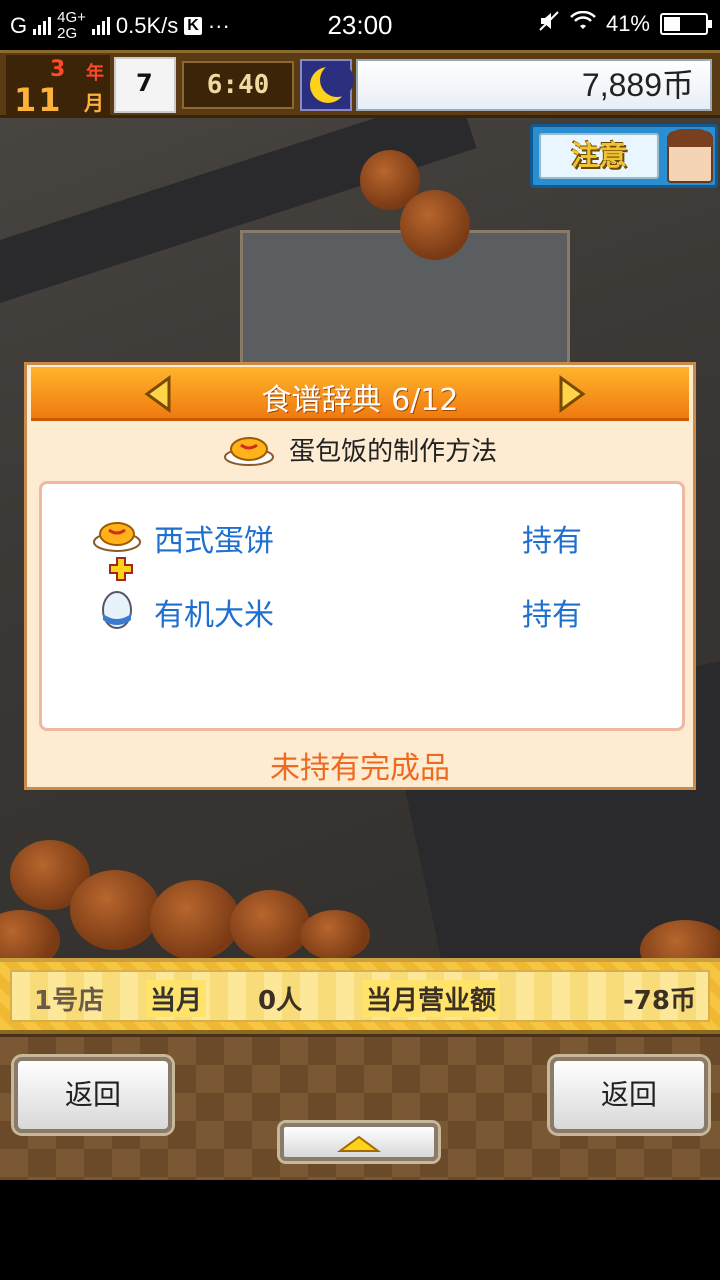 Image resolution: width=720 pixels, height=1280 pixels. What do you see at coordinates (599, 156) in the screenshot?
I see `attention-label: 注意` at bounding box center [599, 156].